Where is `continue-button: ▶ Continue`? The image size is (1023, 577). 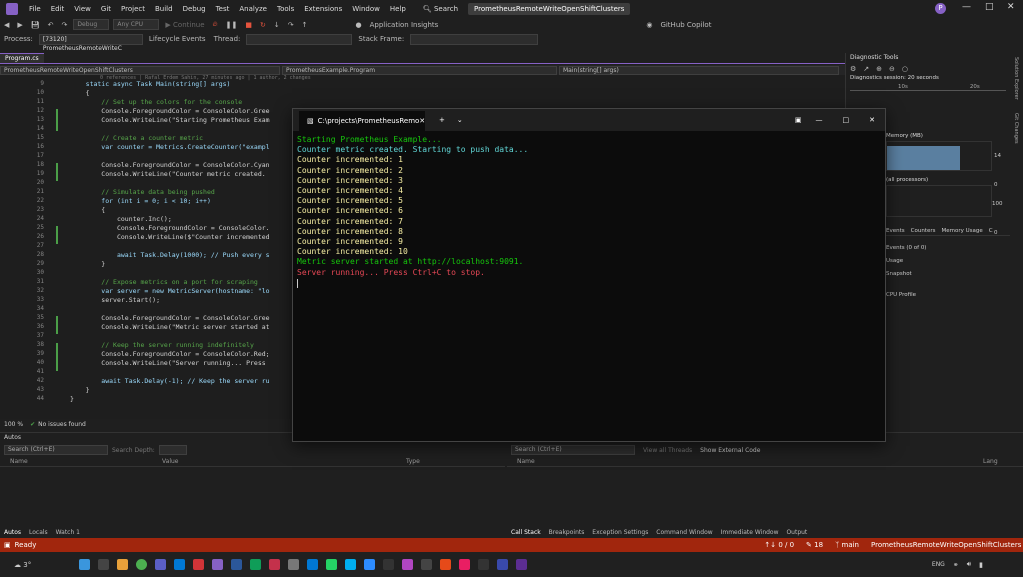 continue-button: ▶ Continue is located at coordinates (184, 25).